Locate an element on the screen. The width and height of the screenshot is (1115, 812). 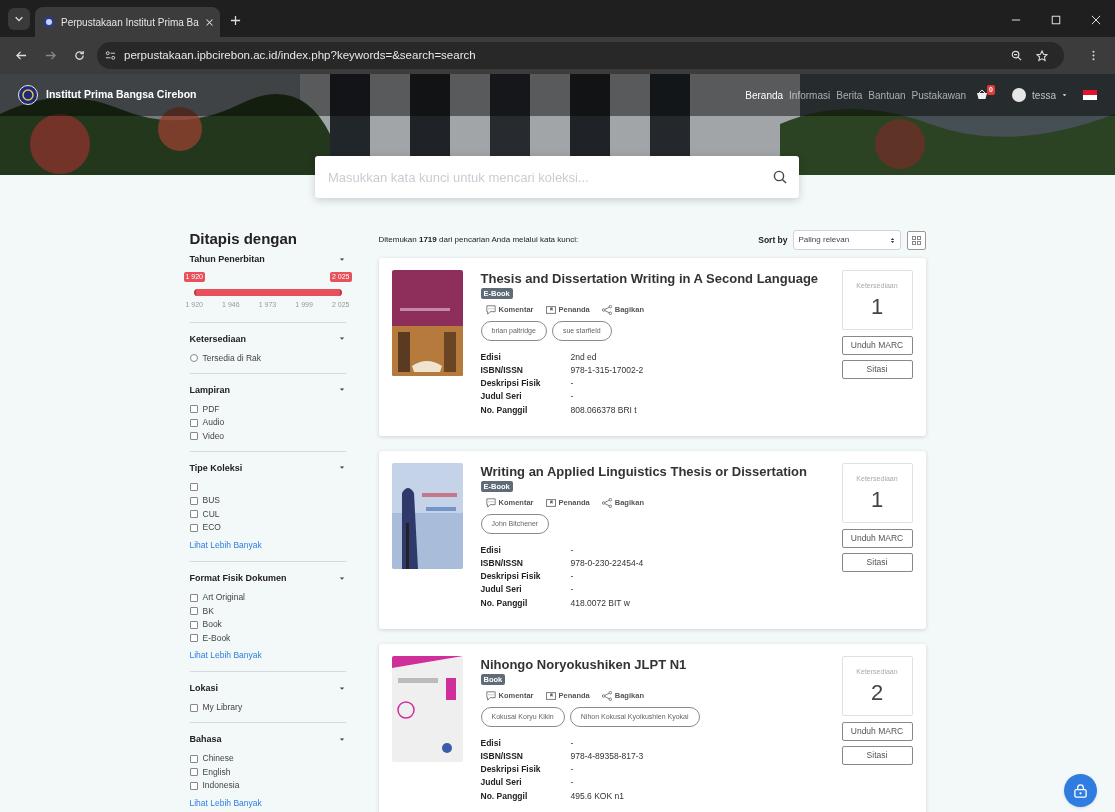
nav-link: Informasi is located at coordinates (810, 95).